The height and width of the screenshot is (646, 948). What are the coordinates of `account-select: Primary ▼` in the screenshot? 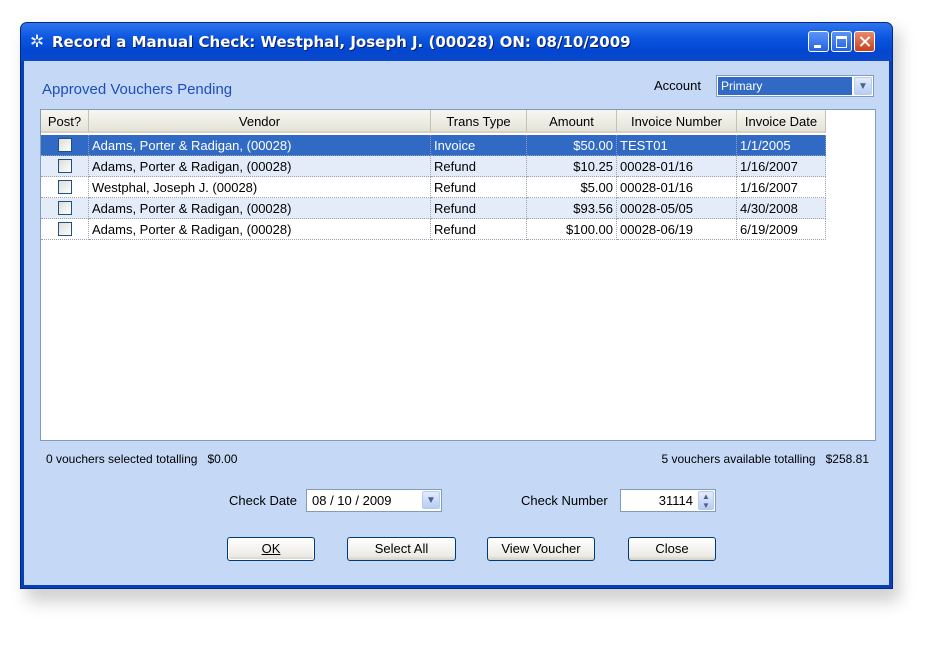 It's located at (795, 86).